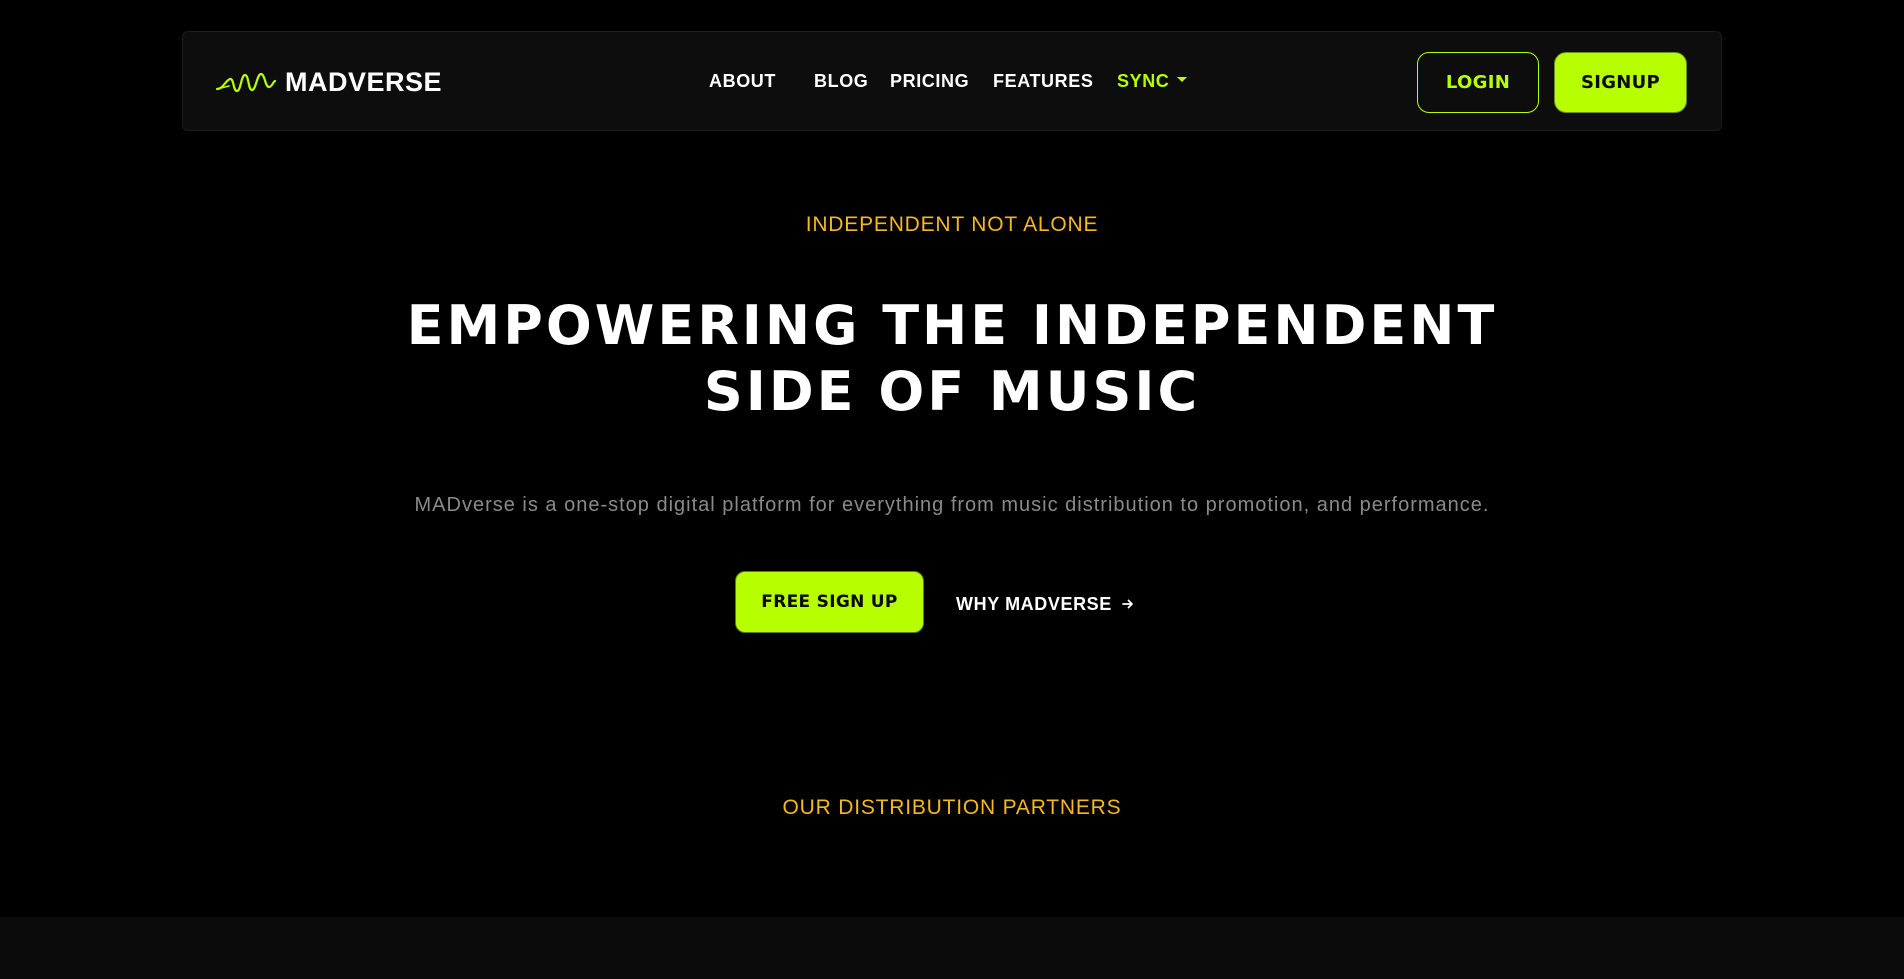 This screenshot has height=979, width=1904. Describe the element at coordinates (829, 602) in the screenshot. I see `free-signup-button: FREE SIGN UP` at that location.